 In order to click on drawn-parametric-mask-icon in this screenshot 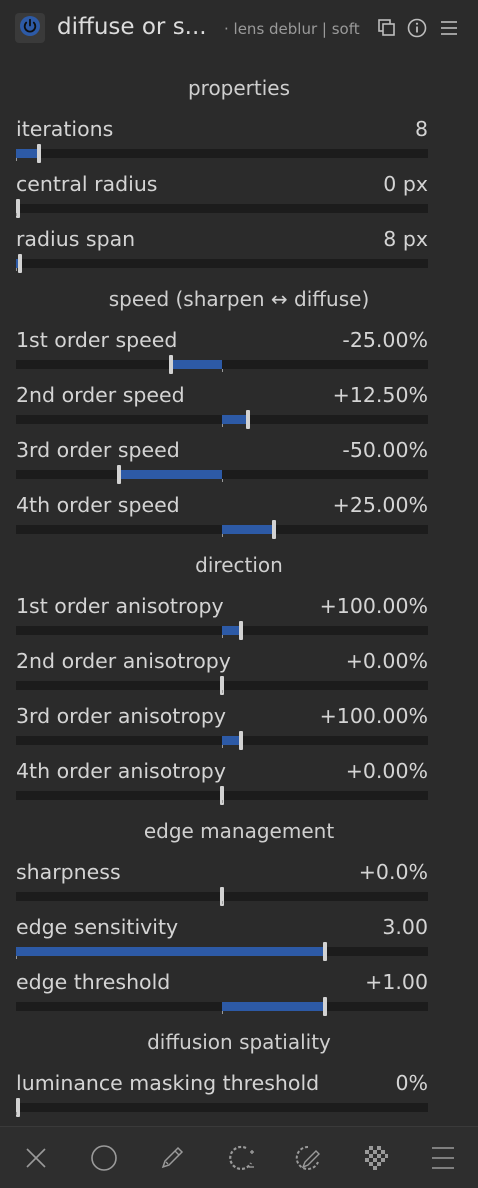, I will do `click(309, 1158)`.